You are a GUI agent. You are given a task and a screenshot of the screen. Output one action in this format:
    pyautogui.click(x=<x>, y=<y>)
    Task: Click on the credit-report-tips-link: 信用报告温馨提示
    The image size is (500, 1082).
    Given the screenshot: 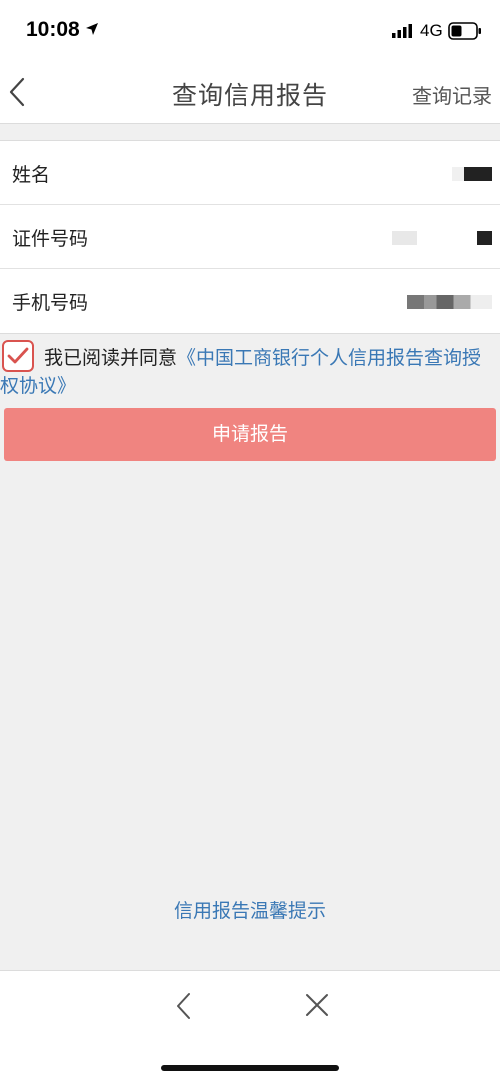 What is the action you would take?
    pyautogui.click(x=250, y=909)
    